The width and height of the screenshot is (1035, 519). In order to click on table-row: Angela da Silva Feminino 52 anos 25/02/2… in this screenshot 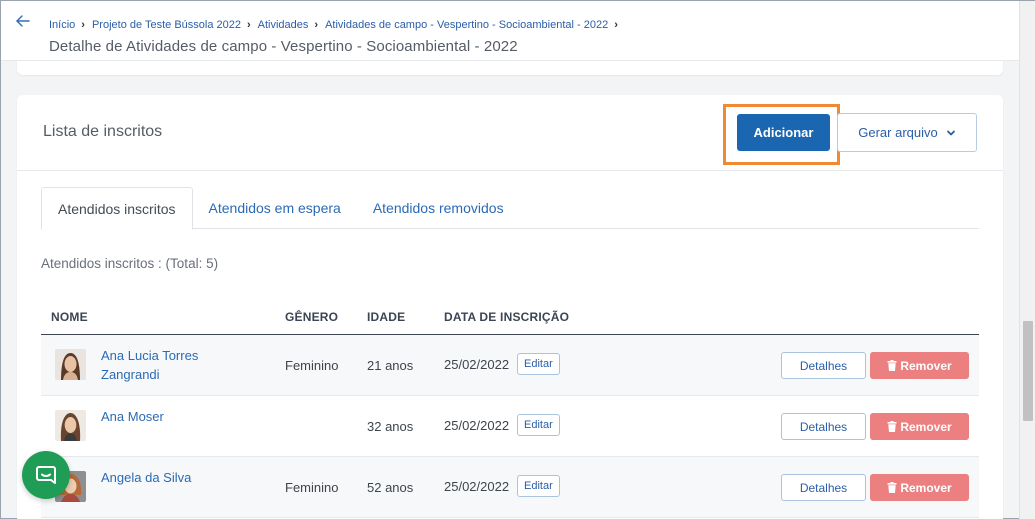, I will do `click(510, 487)`.